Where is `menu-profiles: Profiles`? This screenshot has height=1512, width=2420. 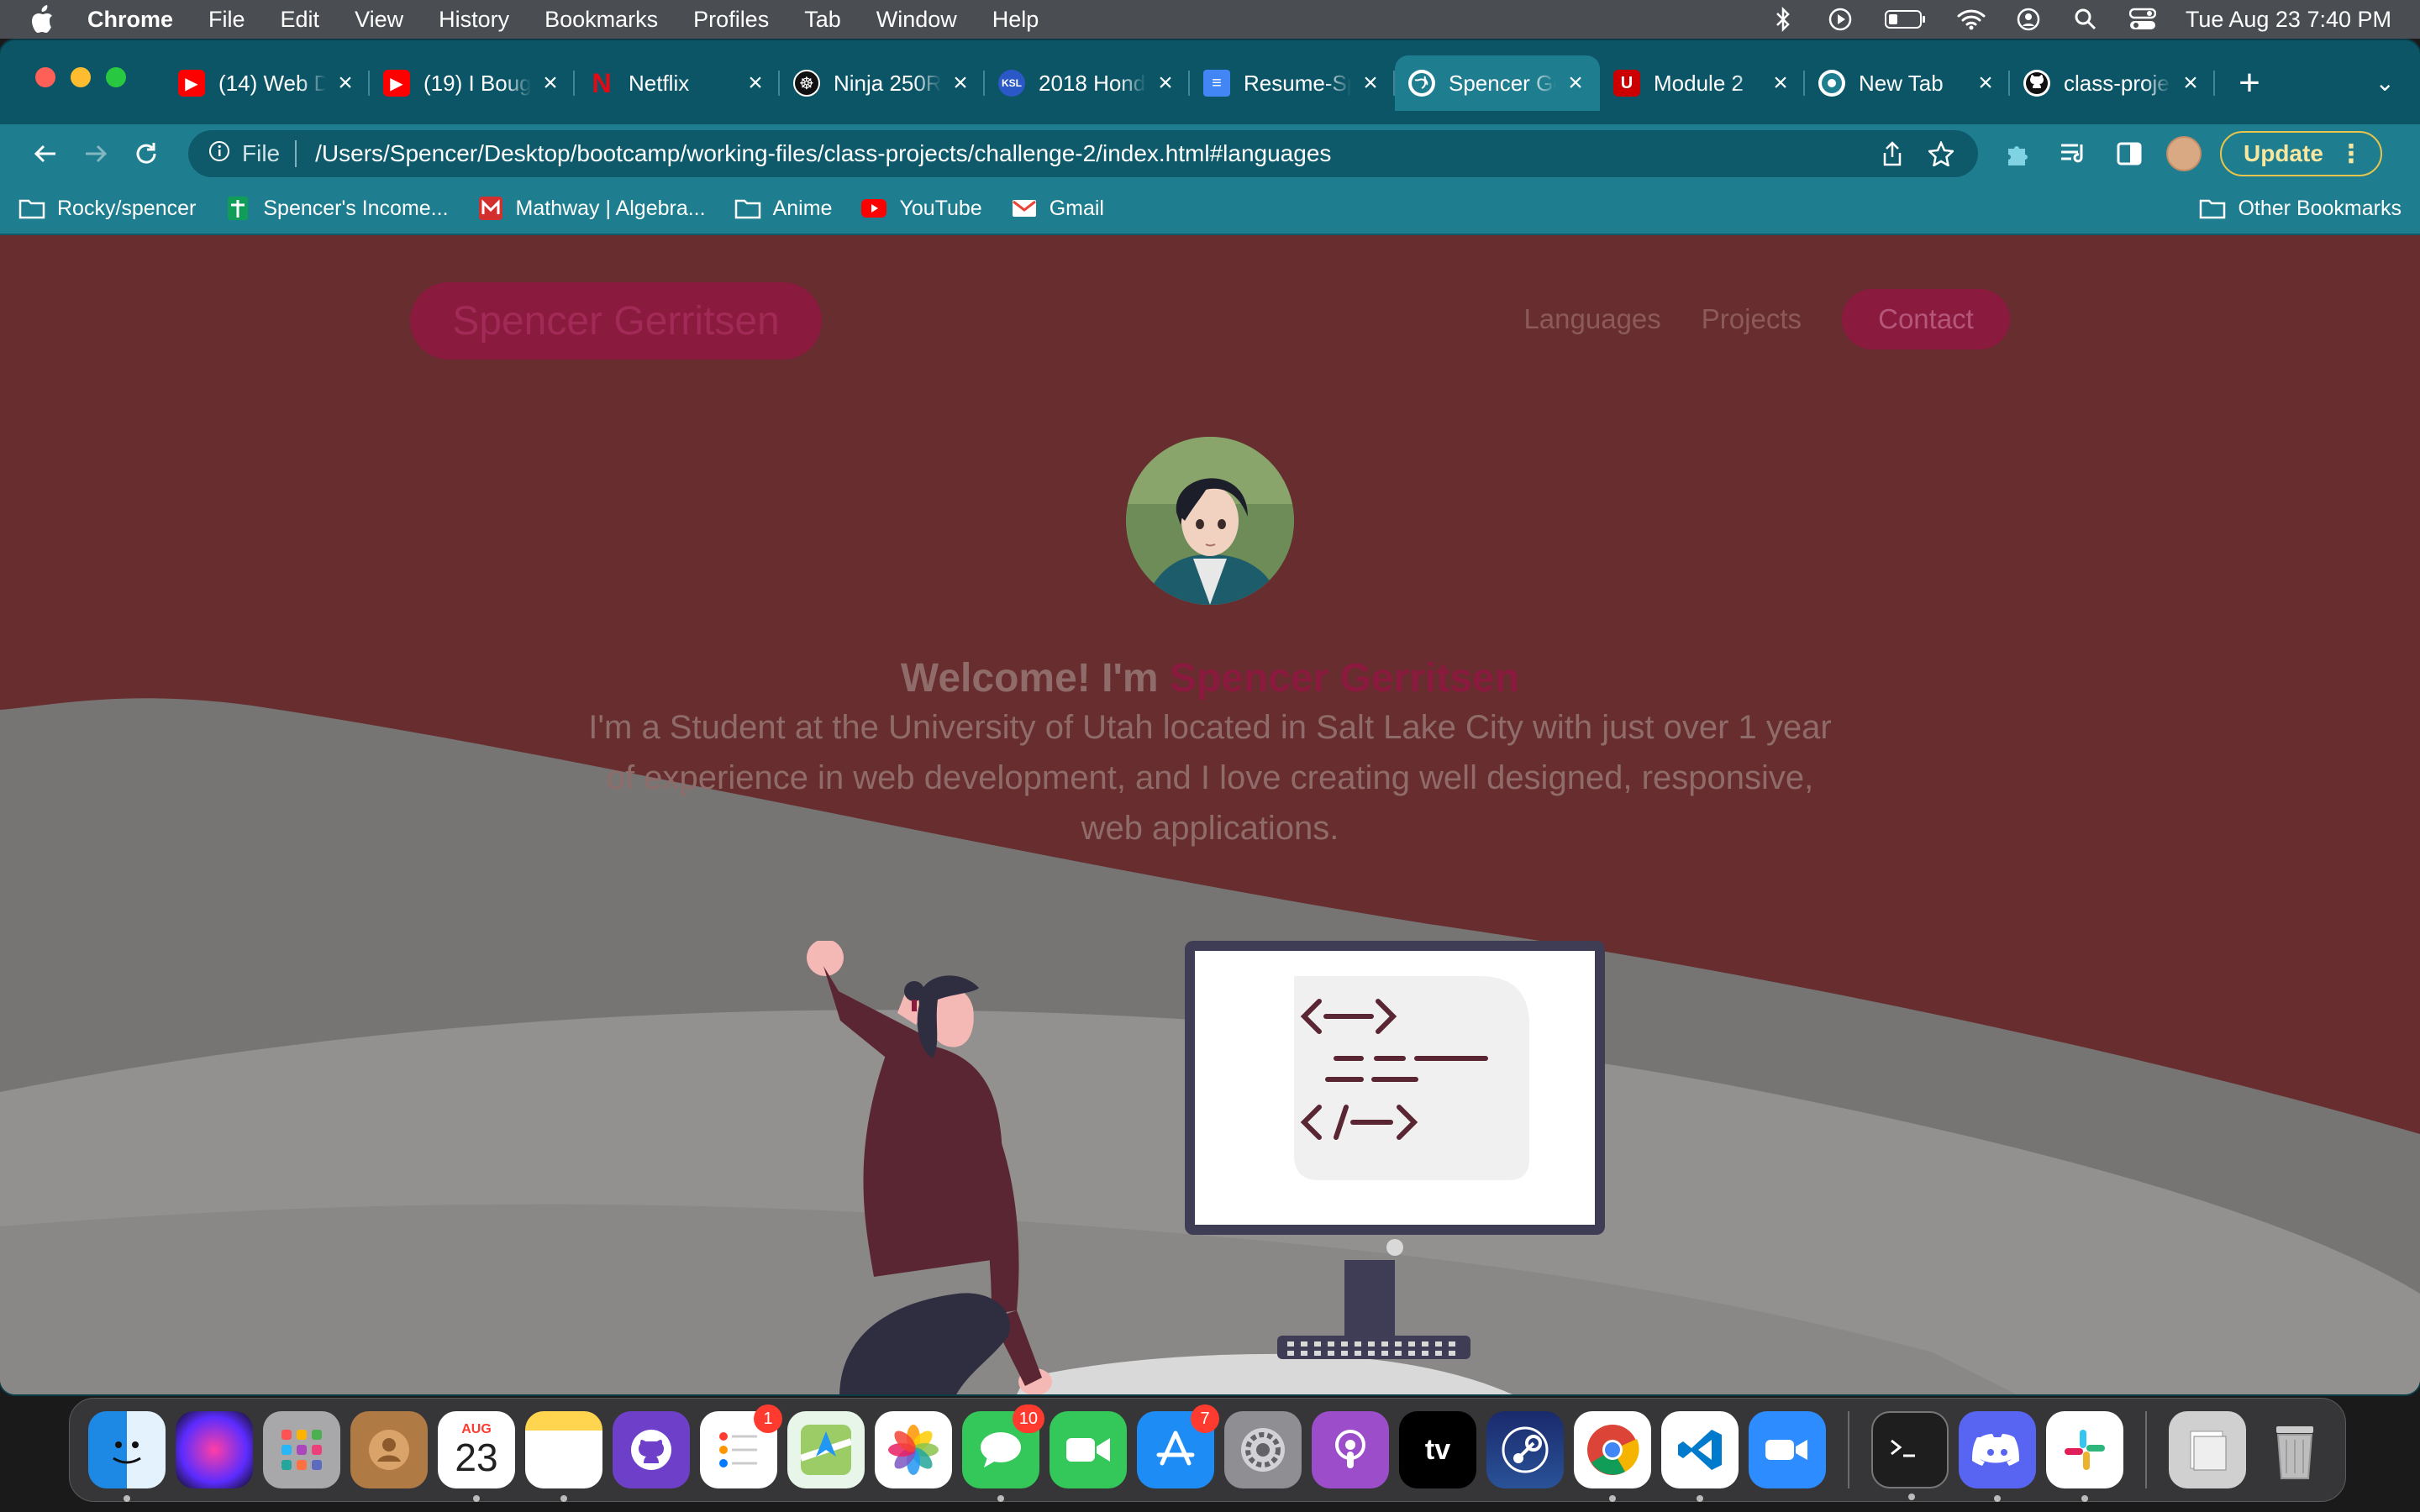
menu-profiles: Profiles is located at coordinates (731, 20).